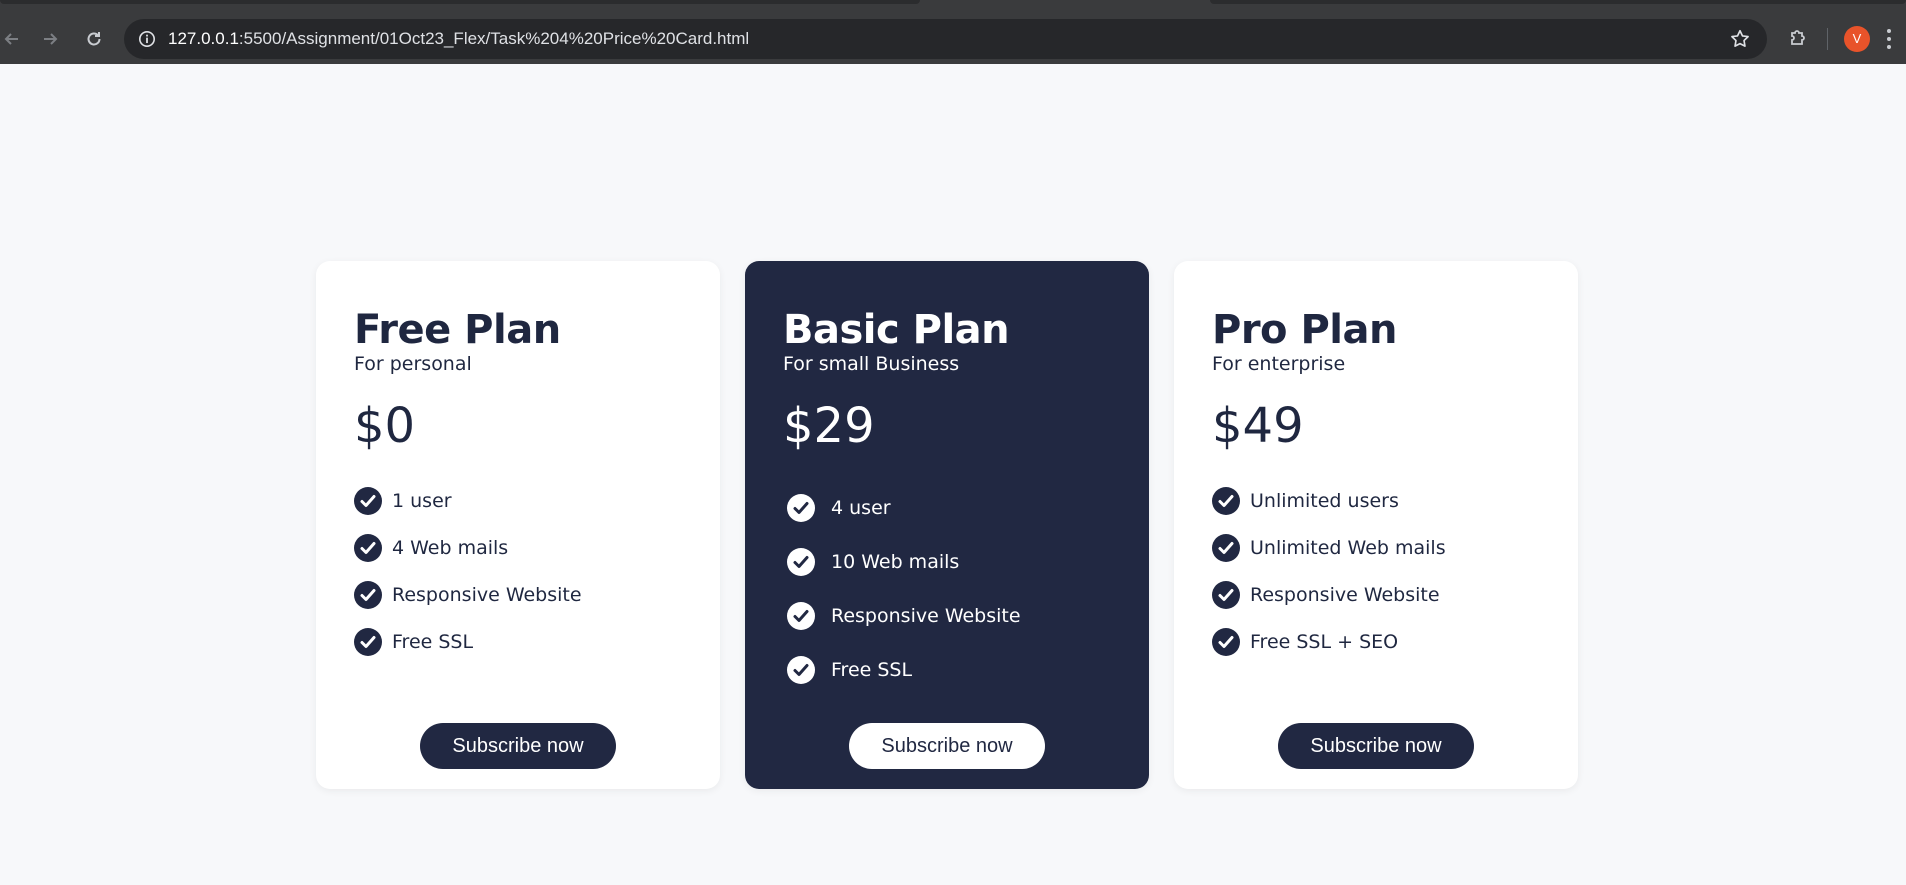 This screenshot has height=885, width=1906. I want to click on plan-name: Pro Plan, so click(1304, 330).